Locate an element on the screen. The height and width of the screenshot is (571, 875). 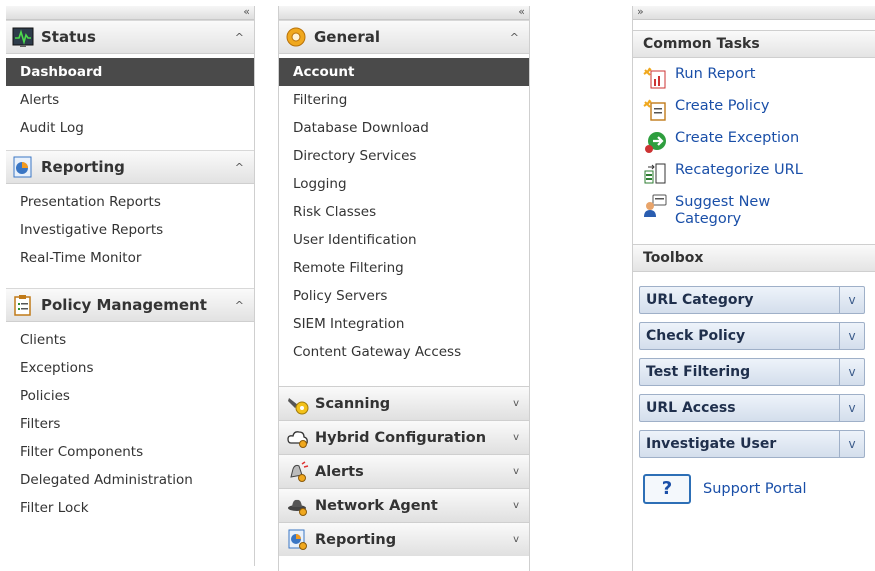
menu-item-logging: Logging is located at coordinates (404, 184).